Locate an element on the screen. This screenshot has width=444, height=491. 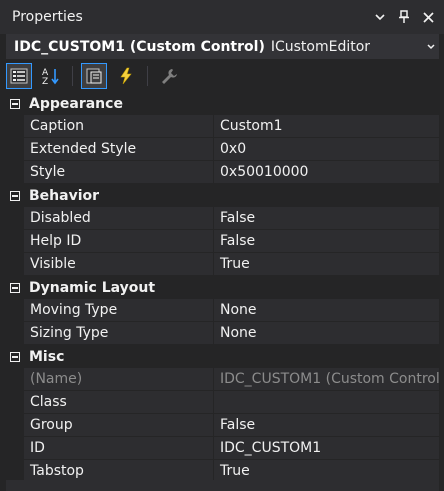
property-value is located at coordinates (326, 402).